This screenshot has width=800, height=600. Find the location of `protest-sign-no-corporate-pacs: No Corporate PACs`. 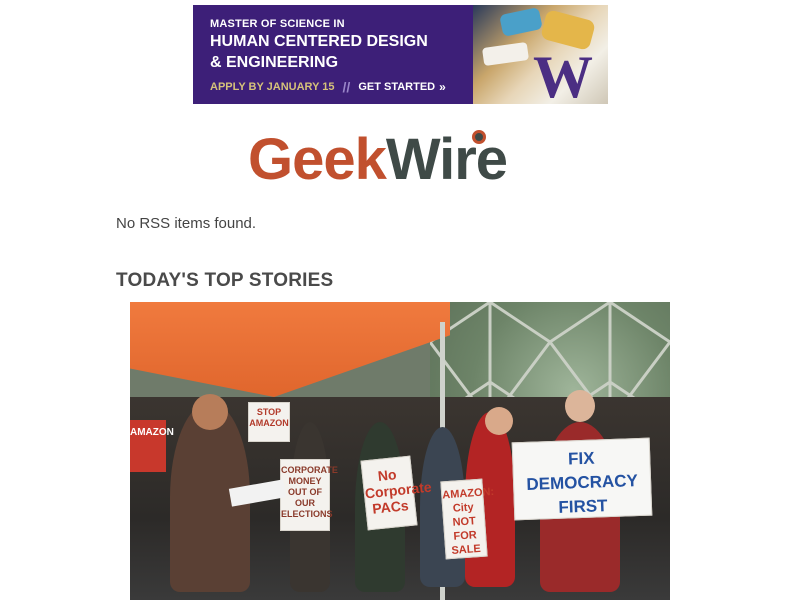

protest-sign-no-corporate-pacs: No Corporate PACs is located at coordinates (396, 493).